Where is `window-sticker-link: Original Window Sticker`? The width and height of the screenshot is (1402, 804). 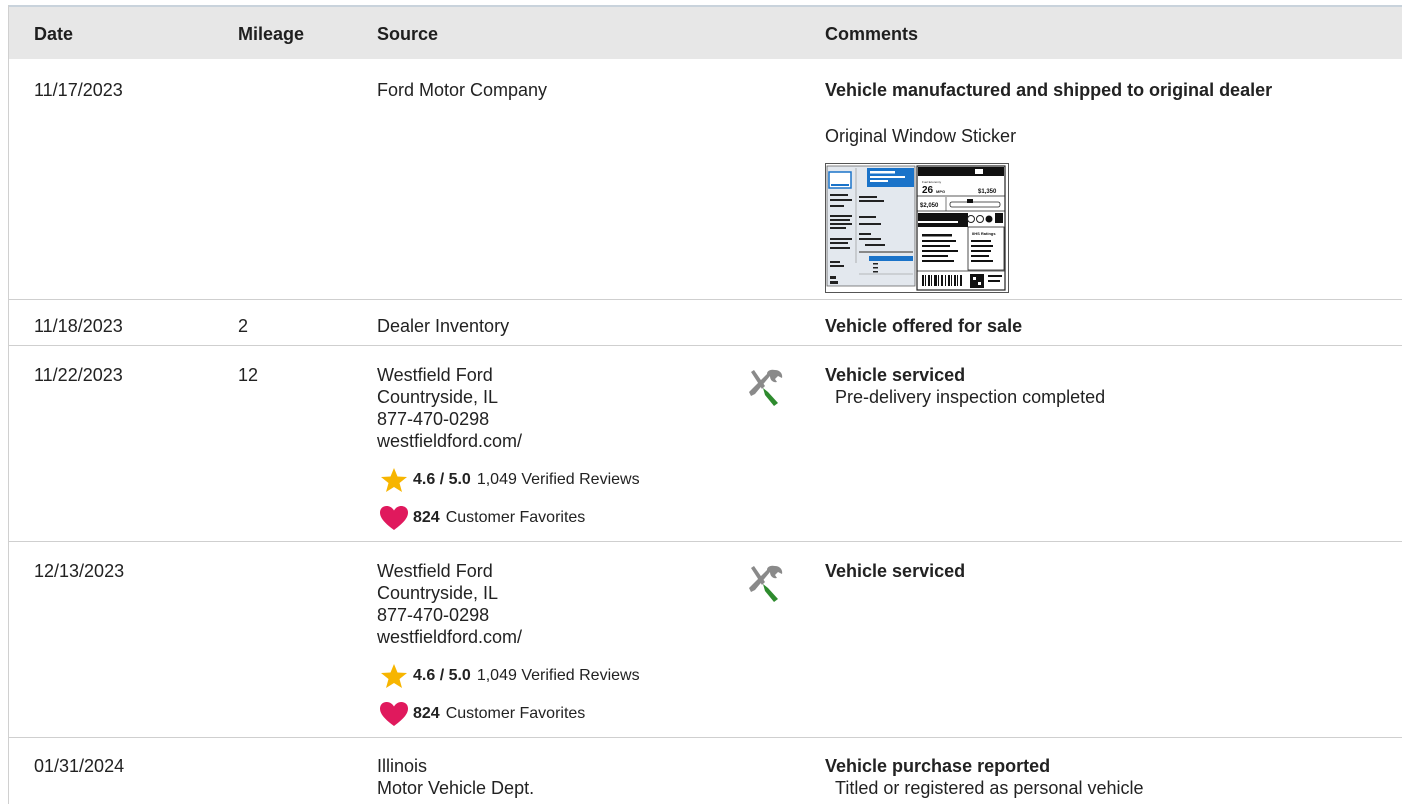
window-sticker-link: Original Window Sticker is located at coordinates (920, 136).